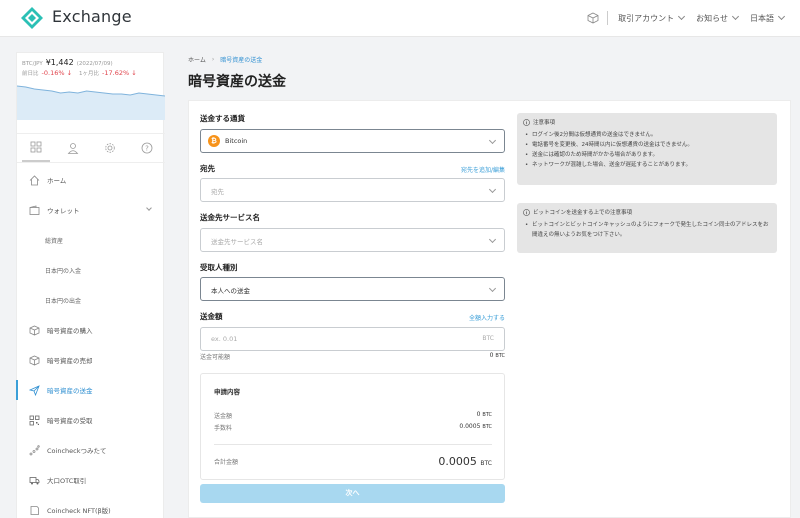 The height and width of the screenshot is (518, 800). What do you see at coordinates (230, 291) in the screenshot?
I see `recipient-type-value: 本人への送金` at bounding box center [230, 291].